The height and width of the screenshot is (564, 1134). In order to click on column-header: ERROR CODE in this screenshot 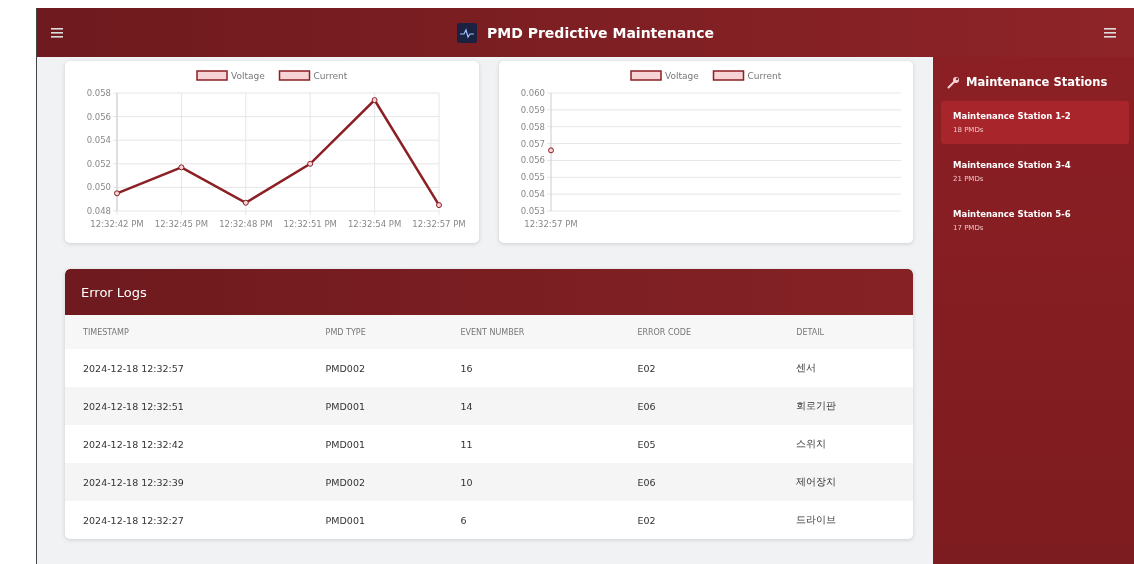, I will do `click(699, 332)`.